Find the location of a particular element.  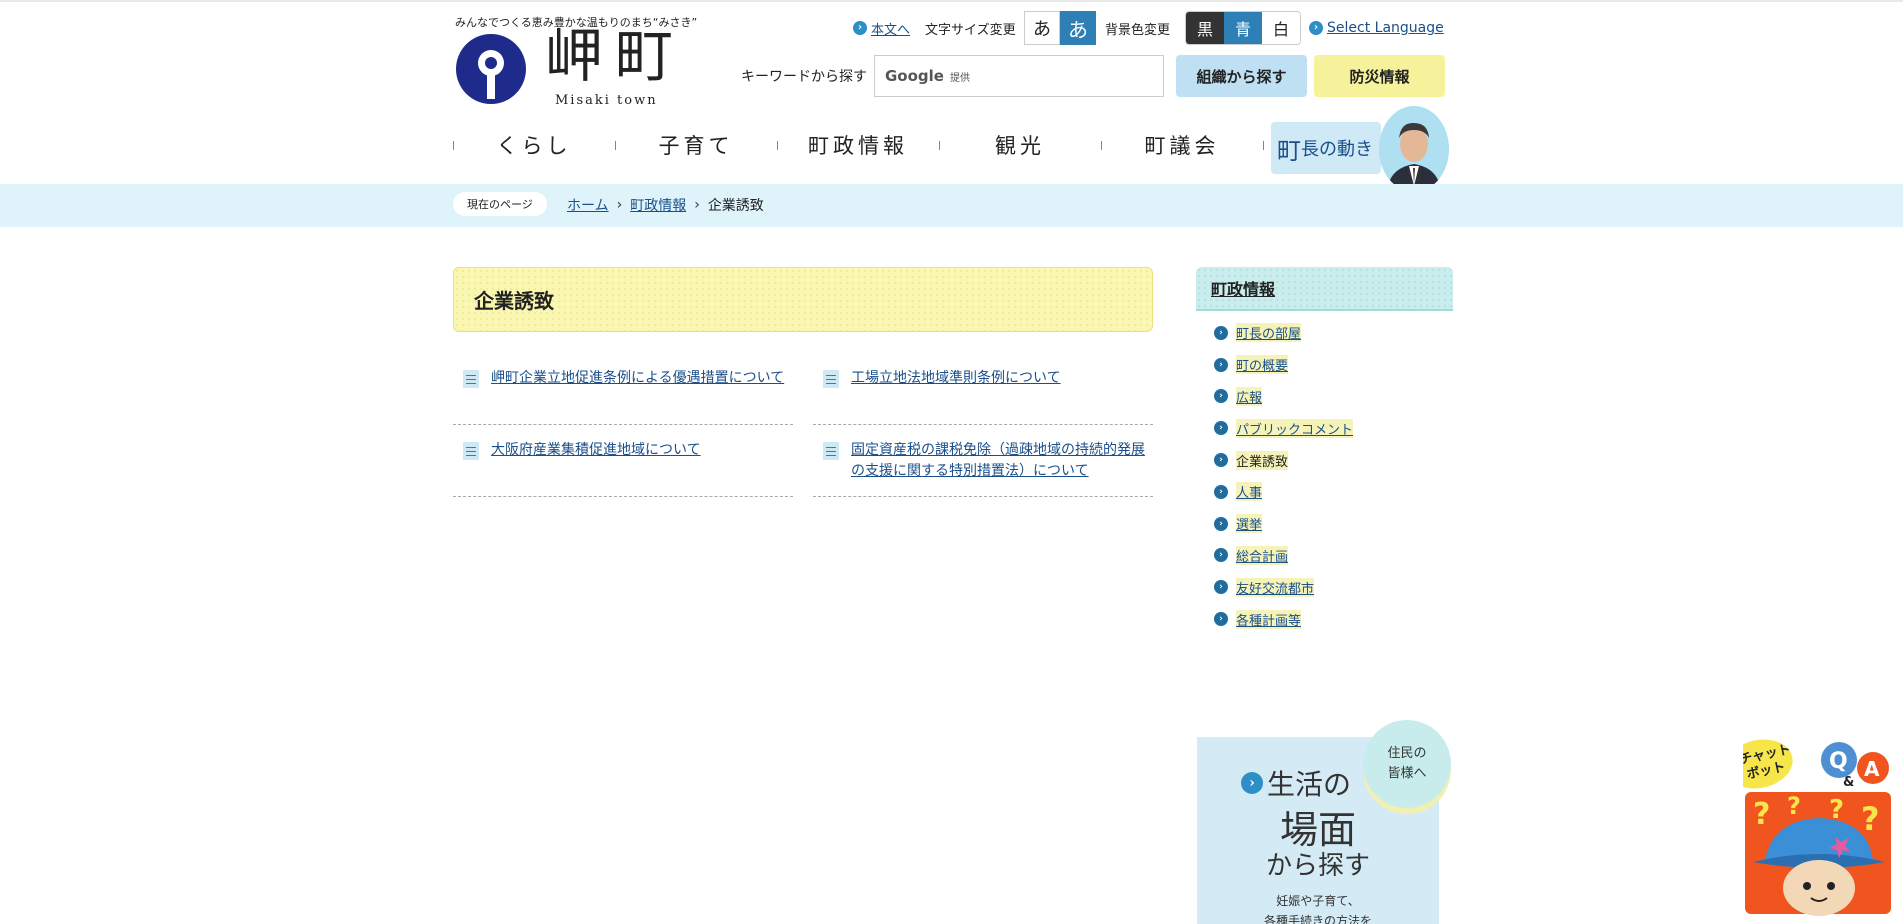

logo-english: Misaki town is located at coordinates (606, 100).